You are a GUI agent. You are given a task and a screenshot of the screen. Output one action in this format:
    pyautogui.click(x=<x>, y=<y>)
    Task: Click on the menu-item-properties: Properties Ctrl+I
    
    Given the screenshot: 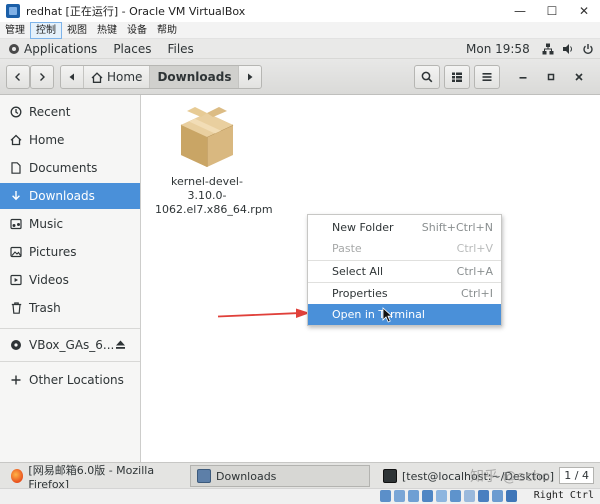 What is the action you would take?
    pyautogui.click(x=404, y=293)
    